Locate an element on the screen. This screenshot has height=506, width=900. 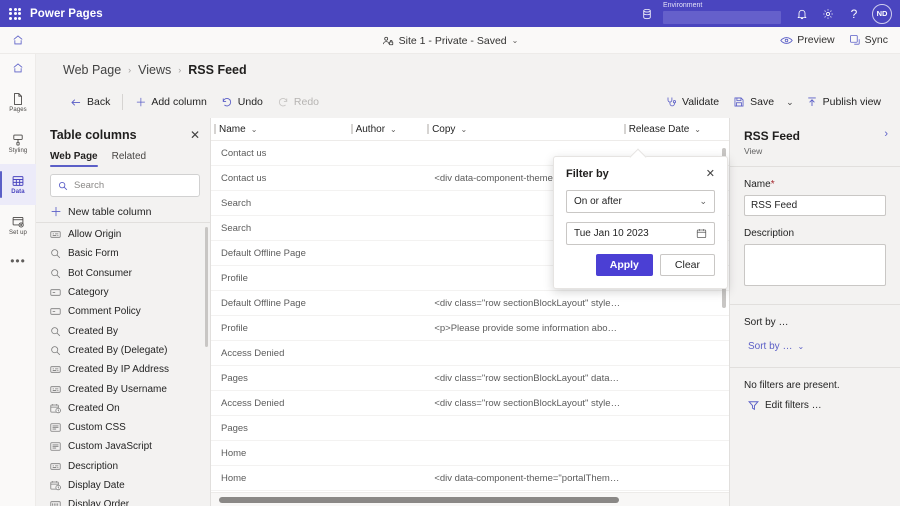
properties-header: RSS Feed › View is located at coordinates (815, 142).